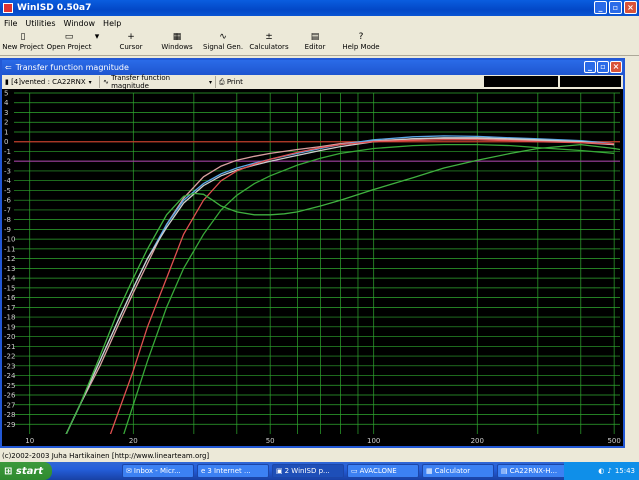 The height and width of the screenshot is (480, 639). Describe the element at coordinates (26, 471) in the screenshot. I see `start-button: ⊞ start` at that location.